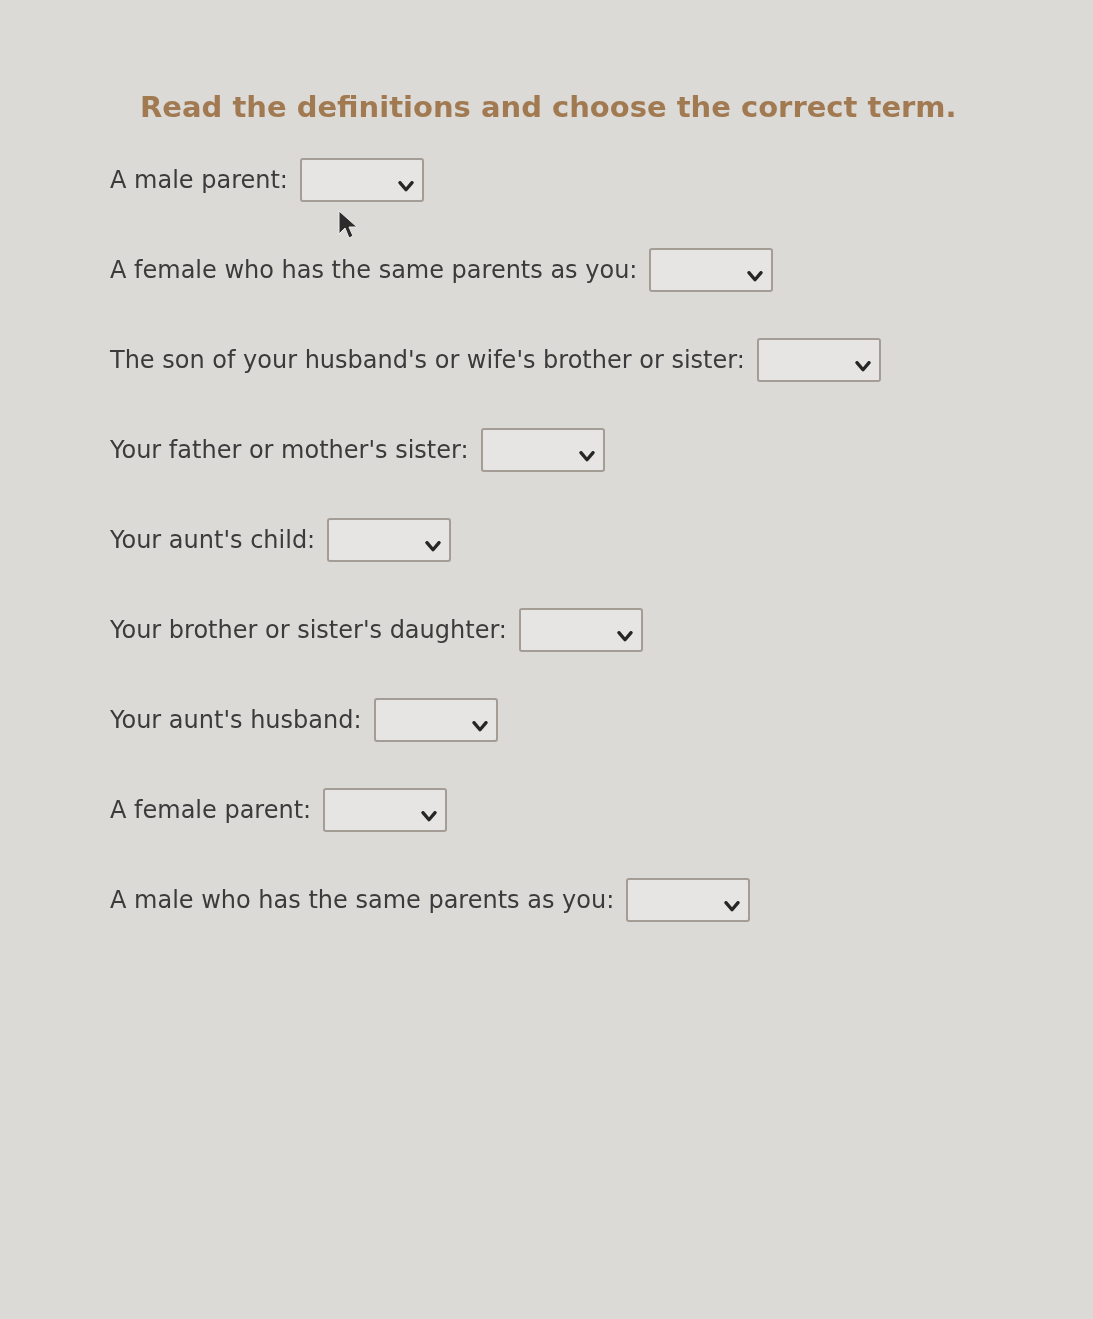 Image resolution: width=1093 pixels, height=1319 pixels. What do you see at coordinates (362, 900) in the screenshot?
I see `question-label: A male who has the same parents as you:` at bounding box center [362, 900].